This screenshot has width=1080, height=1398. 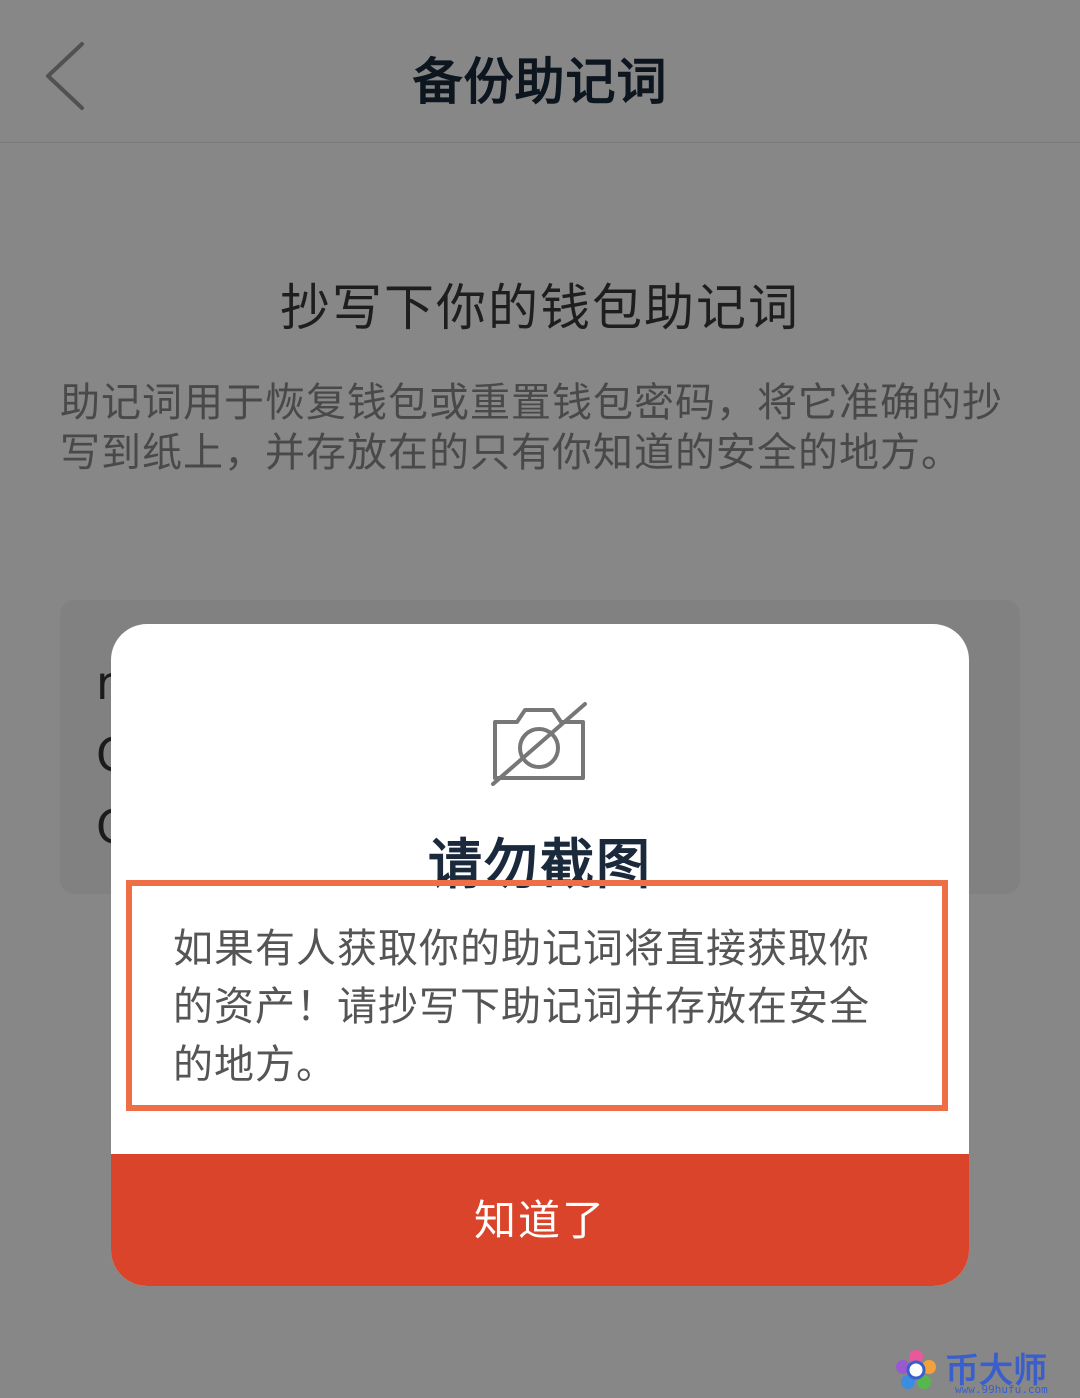 I want to click on watermark: 币大师 www.99hufu.com, so click(x=983, y=1371).